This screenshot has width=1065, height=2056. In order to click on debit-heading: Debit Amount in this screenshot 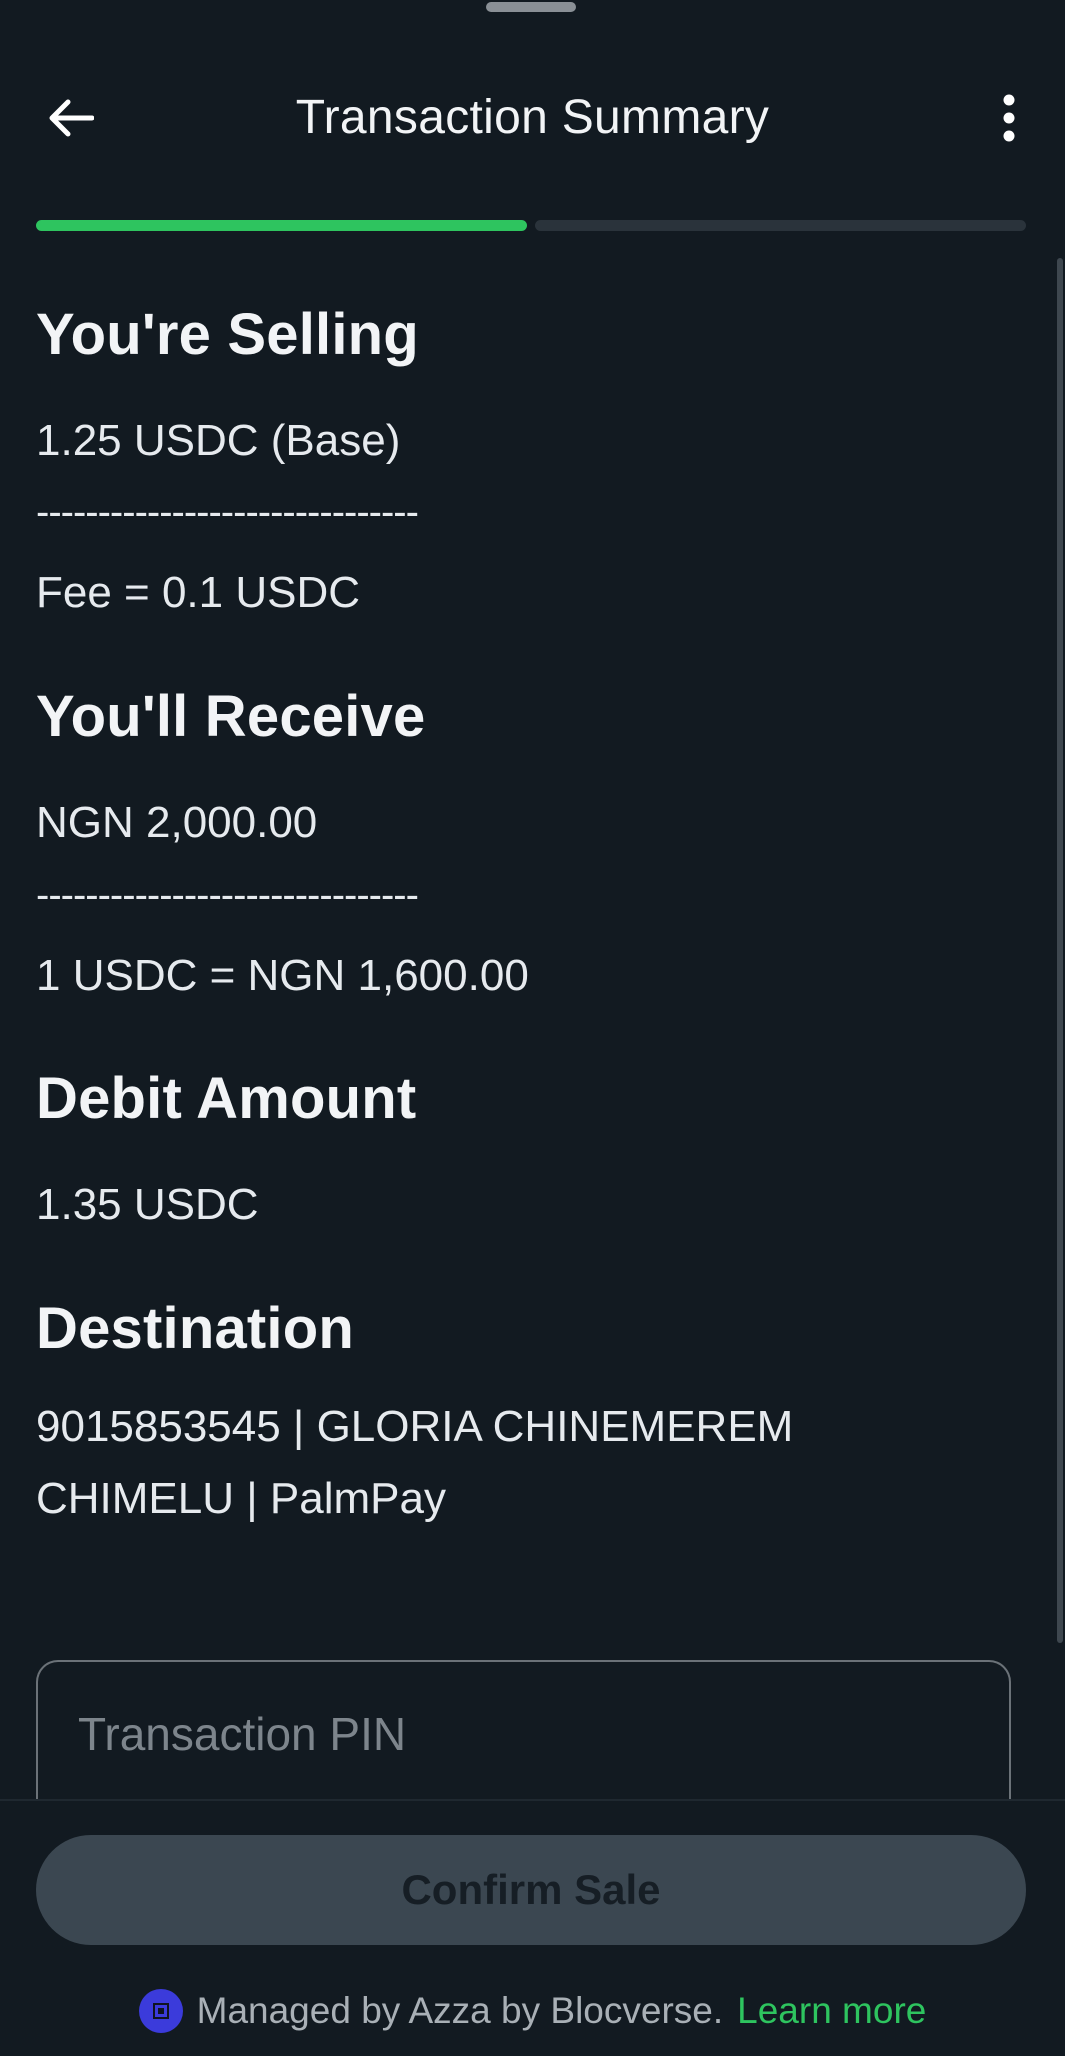, I will do `click(226, 1099)`.